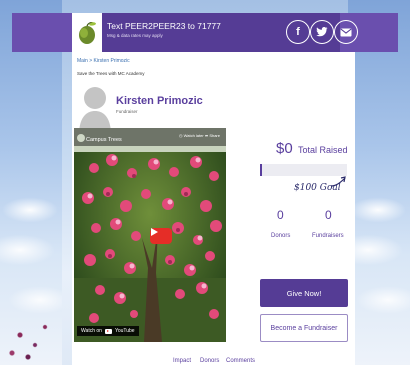 The height and width of the screenshot is (365, 410). Describe the element at coordinates (111, 73) in the screenshot. I see `campaign-title: Save the Trees with MC Academy` at that location.